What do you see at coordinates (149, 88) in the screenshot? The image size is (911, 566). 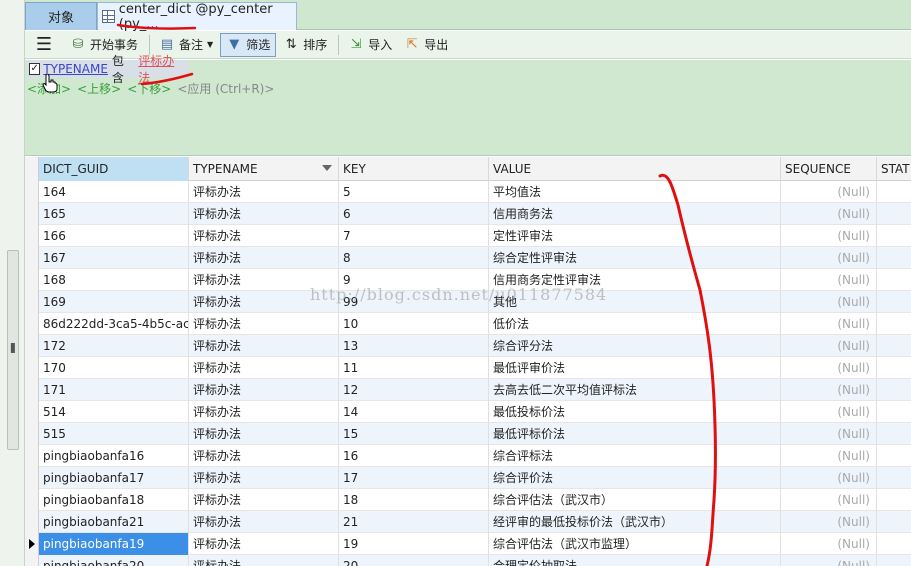 I see `filter-move-down-link: <下移>` at bounding box center [149, 88].